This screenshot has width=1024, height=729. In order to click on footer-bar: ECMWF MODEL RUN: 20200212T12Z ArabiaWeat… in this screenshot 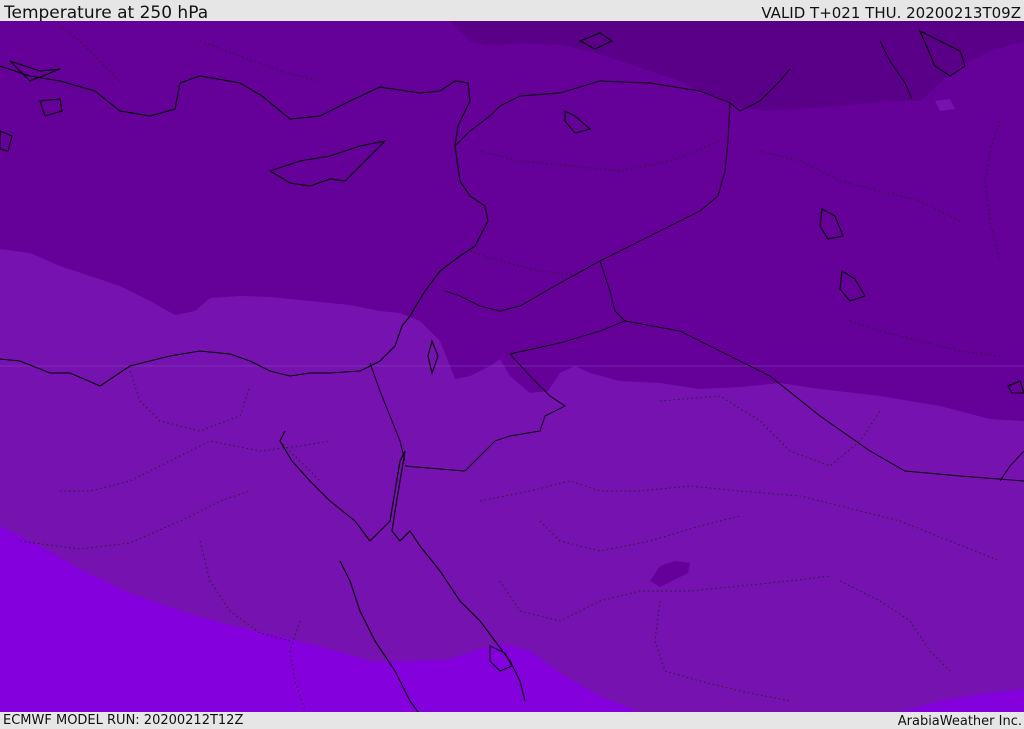, I will do `click(512, 720)`.